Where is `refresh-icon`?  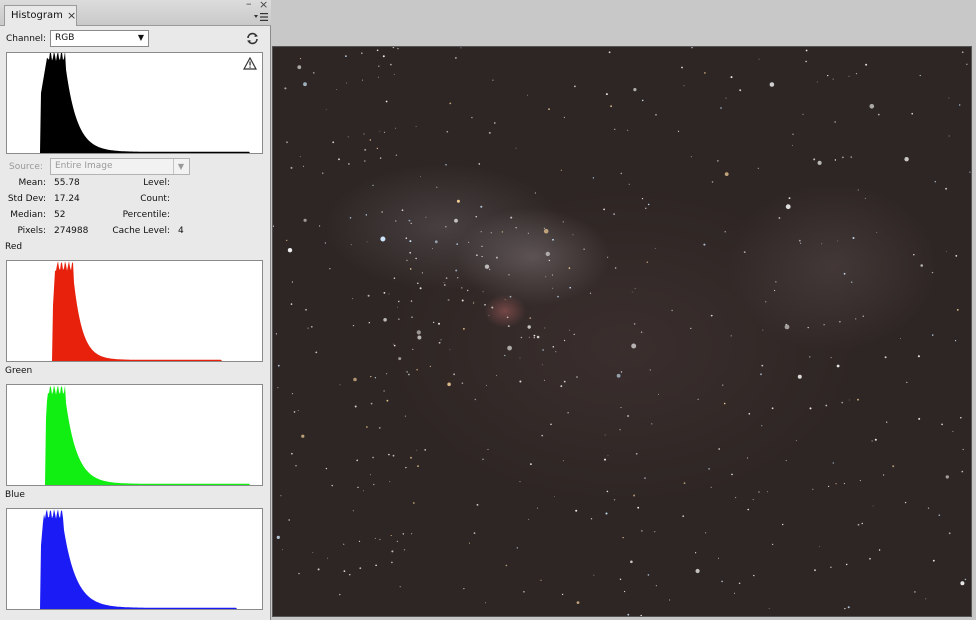 refresh-icon is located at coordinates (252, 38).